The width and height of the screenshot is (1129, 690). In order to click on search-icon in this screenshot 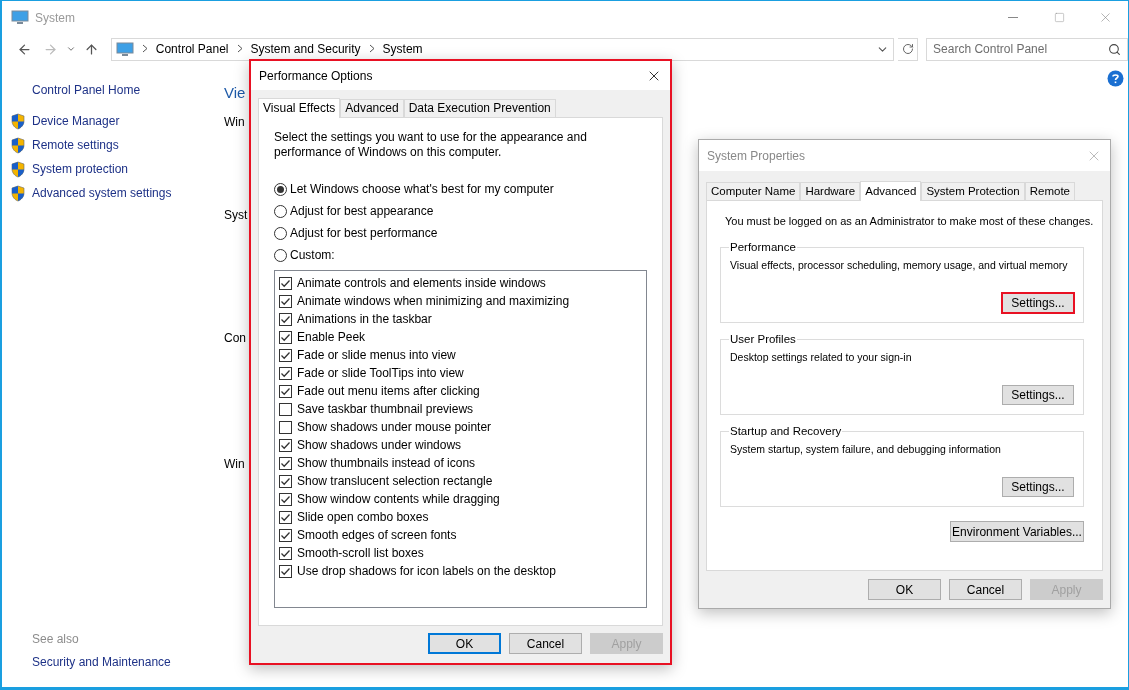, I will do `click(1115, 49)`.